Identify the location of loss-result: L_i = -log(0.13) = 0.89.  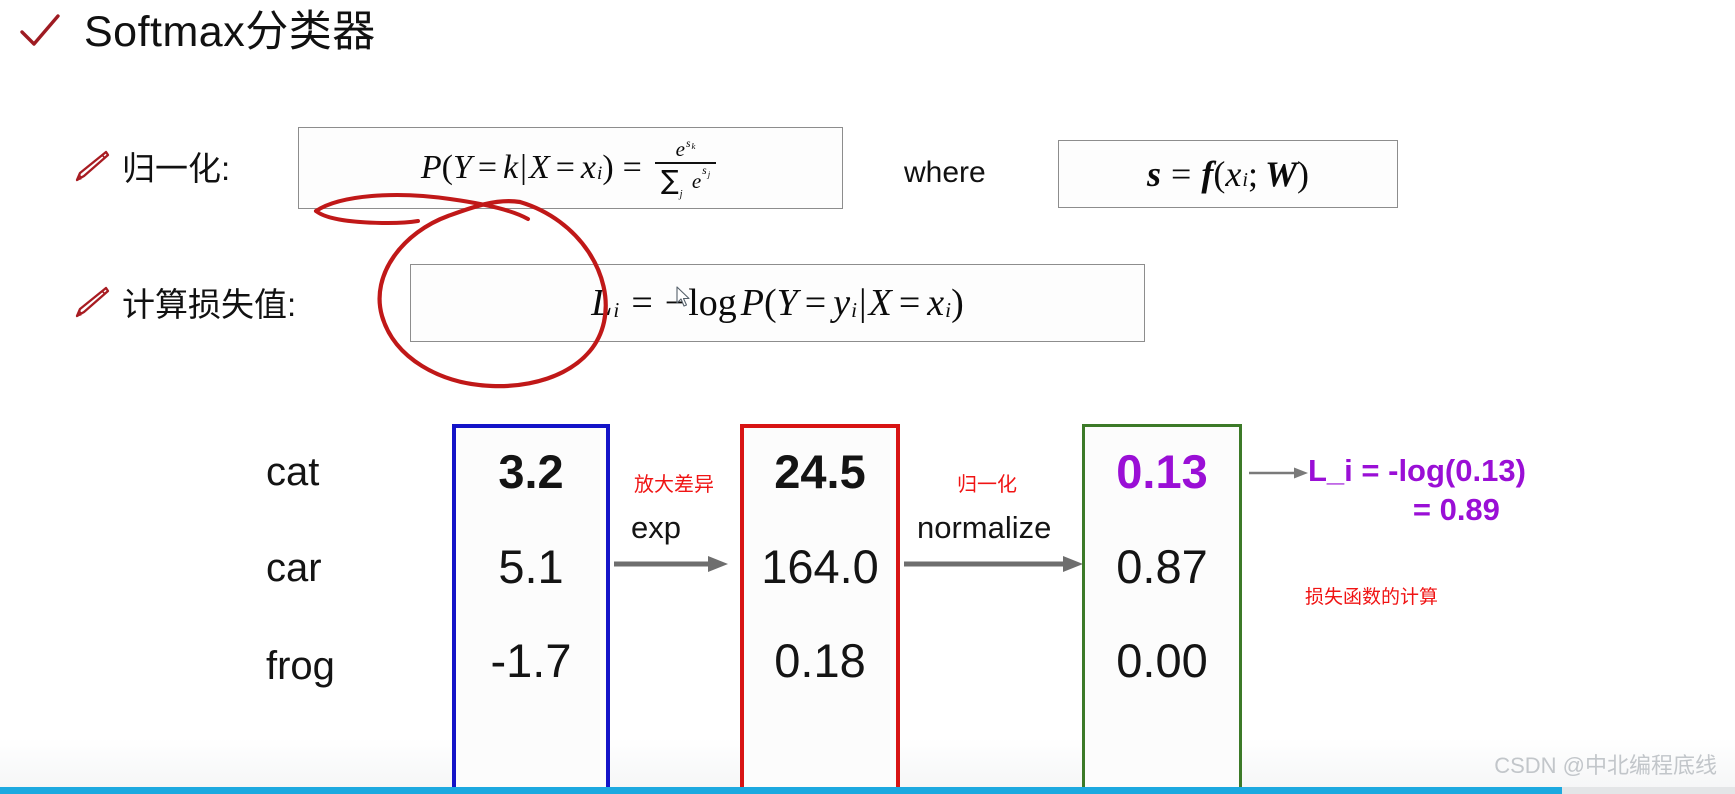
(1417, 491).